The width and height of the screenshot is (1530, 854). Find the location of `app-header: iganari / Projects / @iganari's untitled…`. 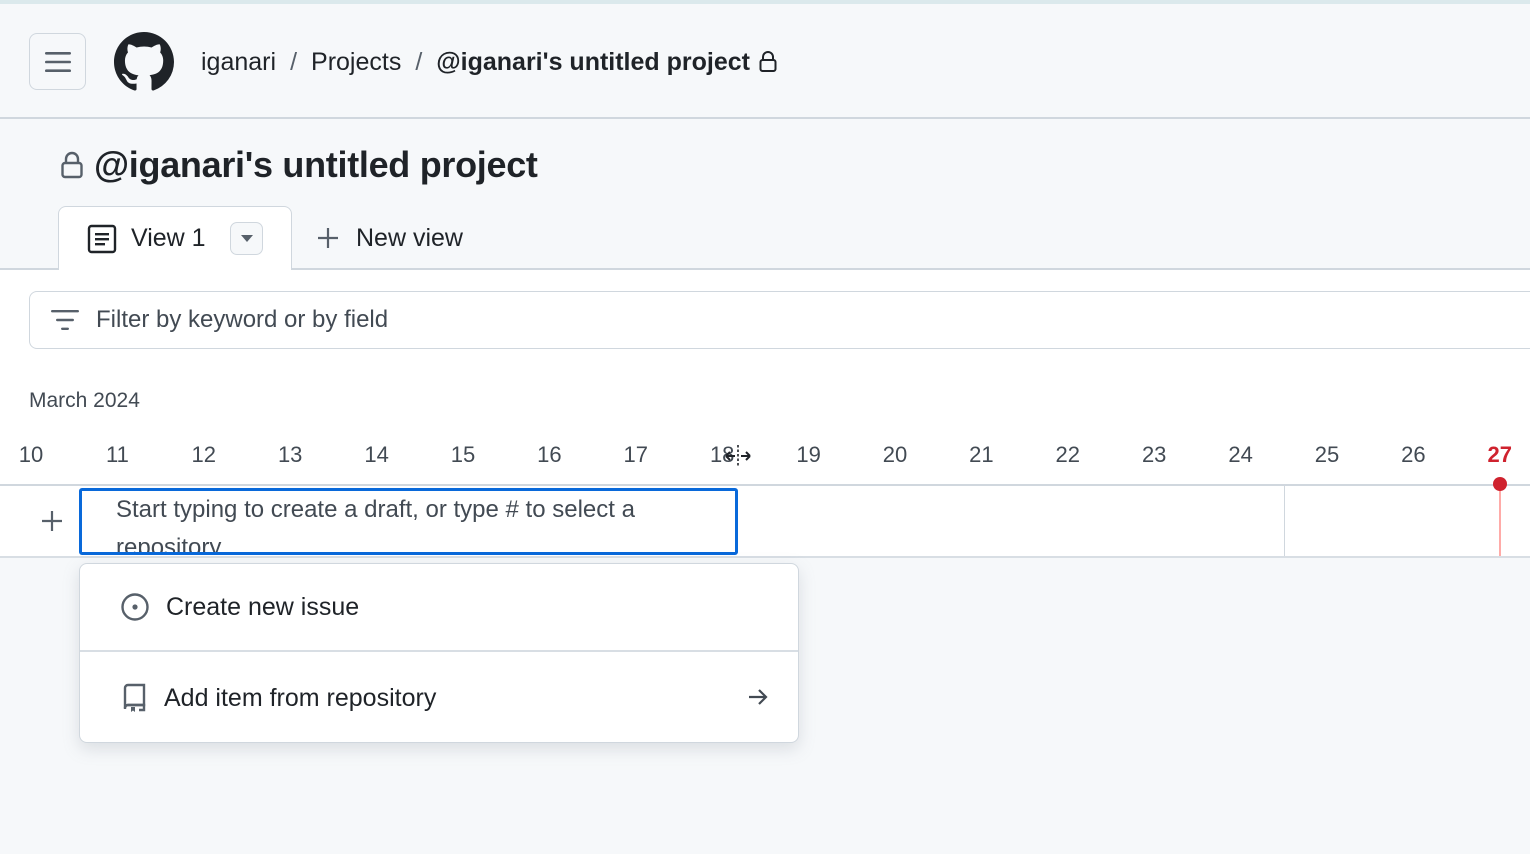

app-header: iganari / Projects / @iganari's untitled… is located at coordinates (765, 61).